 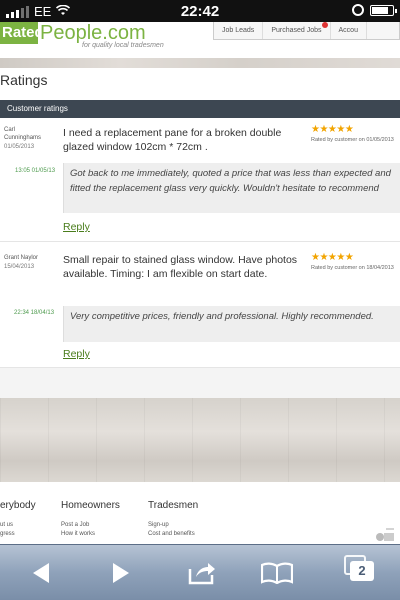 What do you see at coordinates (21, 262) in the screenshot?
I see `reviewer-info: Grant Naylor 15/04/2013` at bounding box center [21, 262].